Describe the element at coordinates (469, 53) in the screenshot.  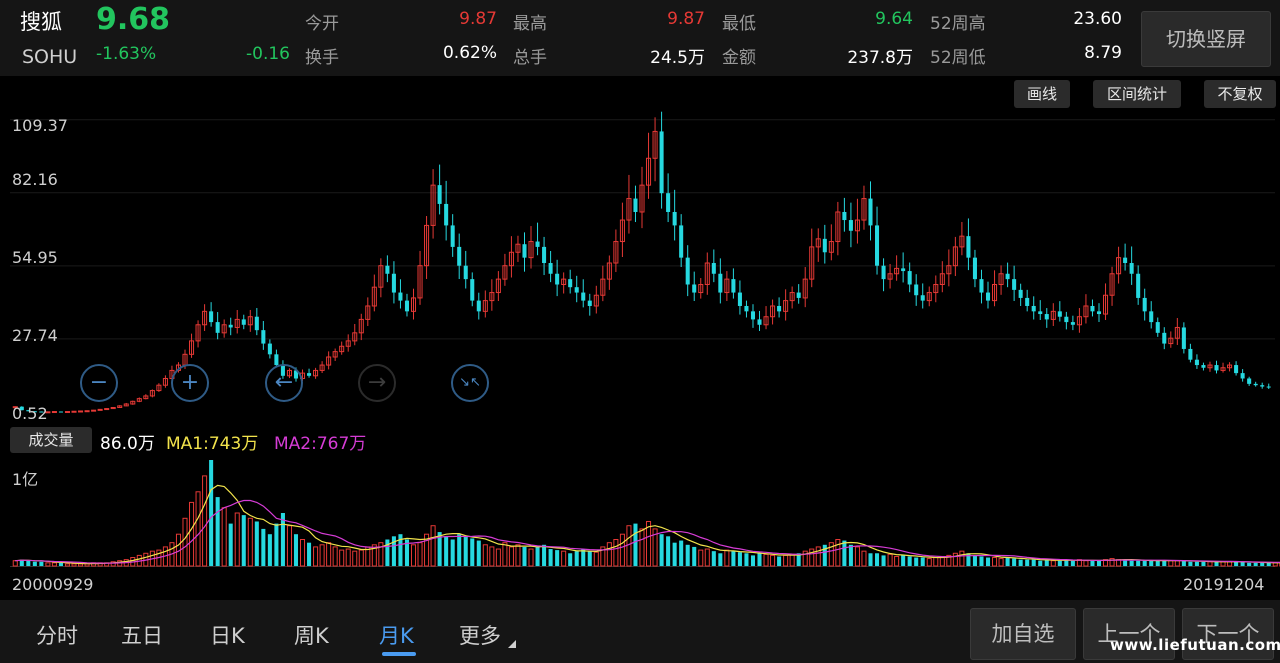
I see `stat-turnover-value: 0.62%` at that location.